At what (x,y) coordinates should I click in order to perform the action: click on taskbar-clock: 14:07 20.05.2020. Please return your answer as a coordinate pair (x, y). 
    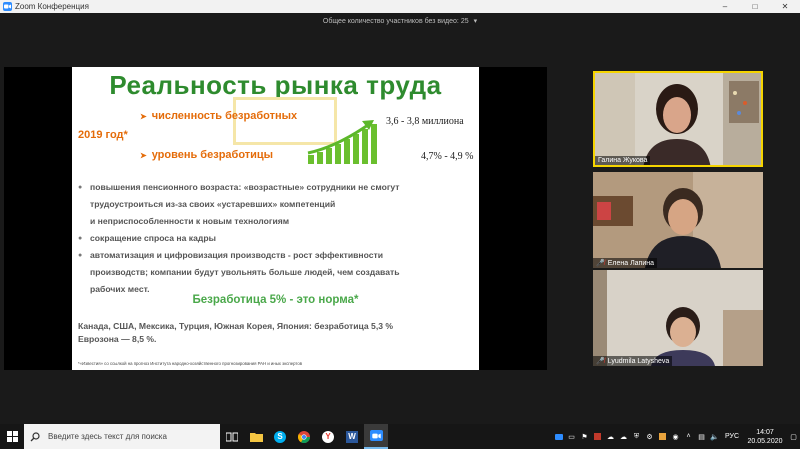
    Looking at the image, I should click on (765, 437).